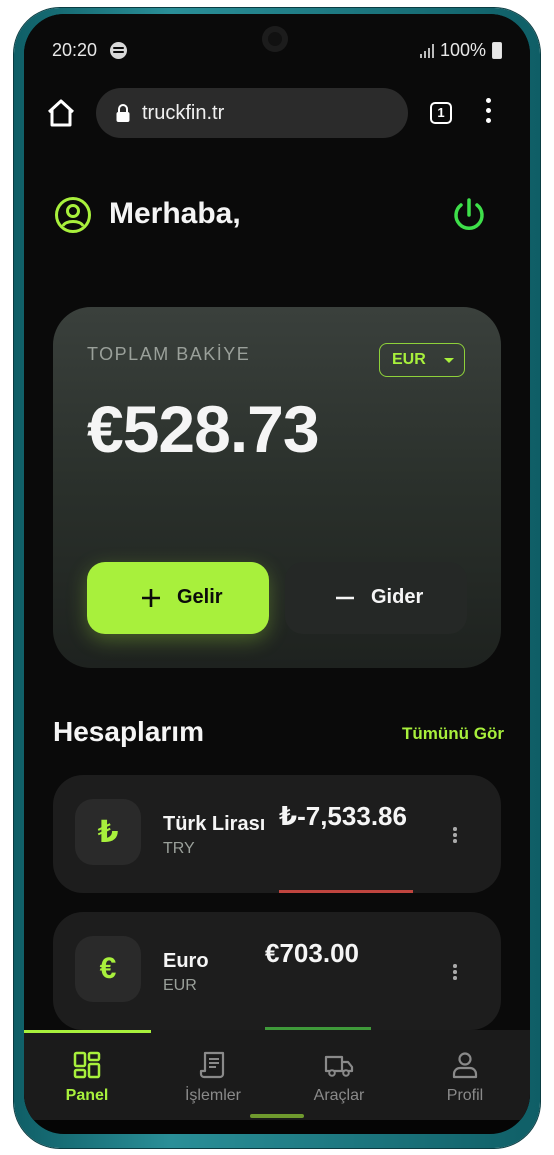  I want to click on nav-item-vehicles: Araçlar, so click(339, 1074).